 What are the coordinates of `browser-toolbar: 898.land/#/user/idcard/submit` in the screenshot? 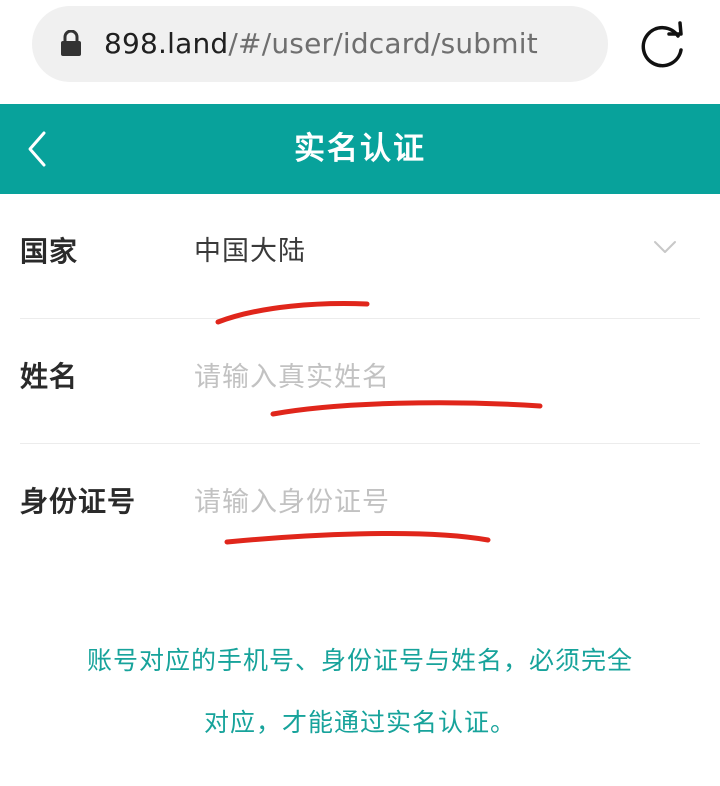 It's located at (360, 52).